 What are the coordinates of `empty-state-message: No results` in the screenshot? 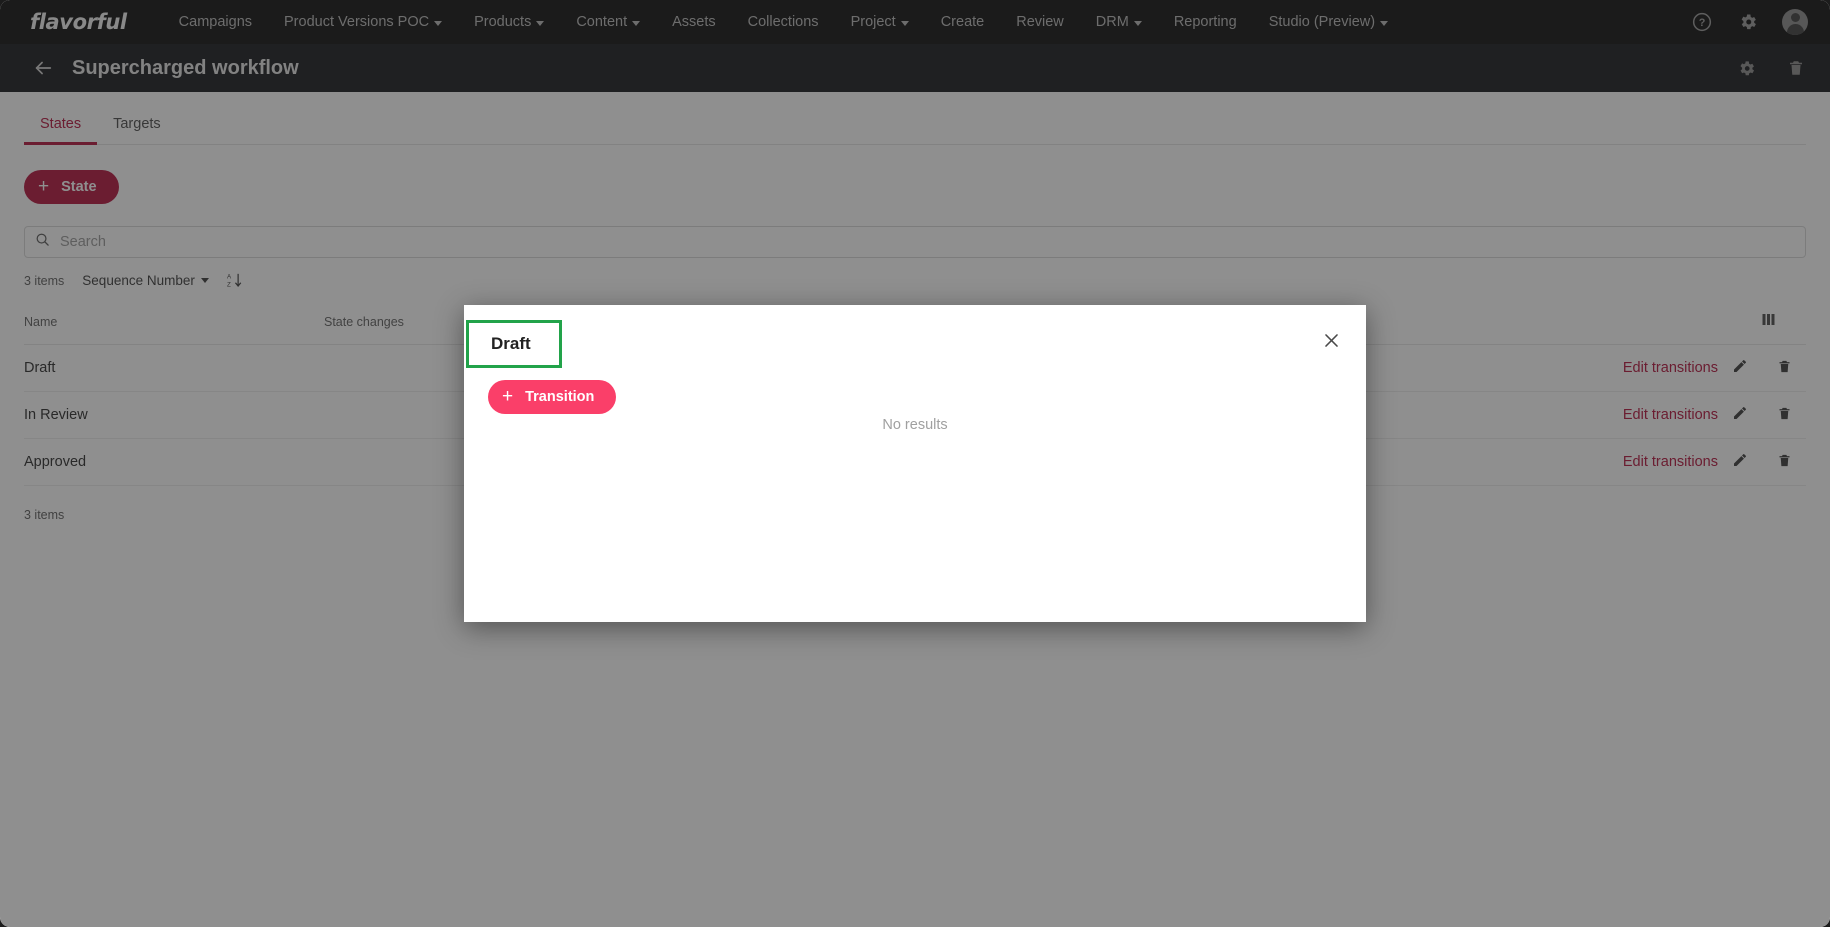 It's located at (915, 425).